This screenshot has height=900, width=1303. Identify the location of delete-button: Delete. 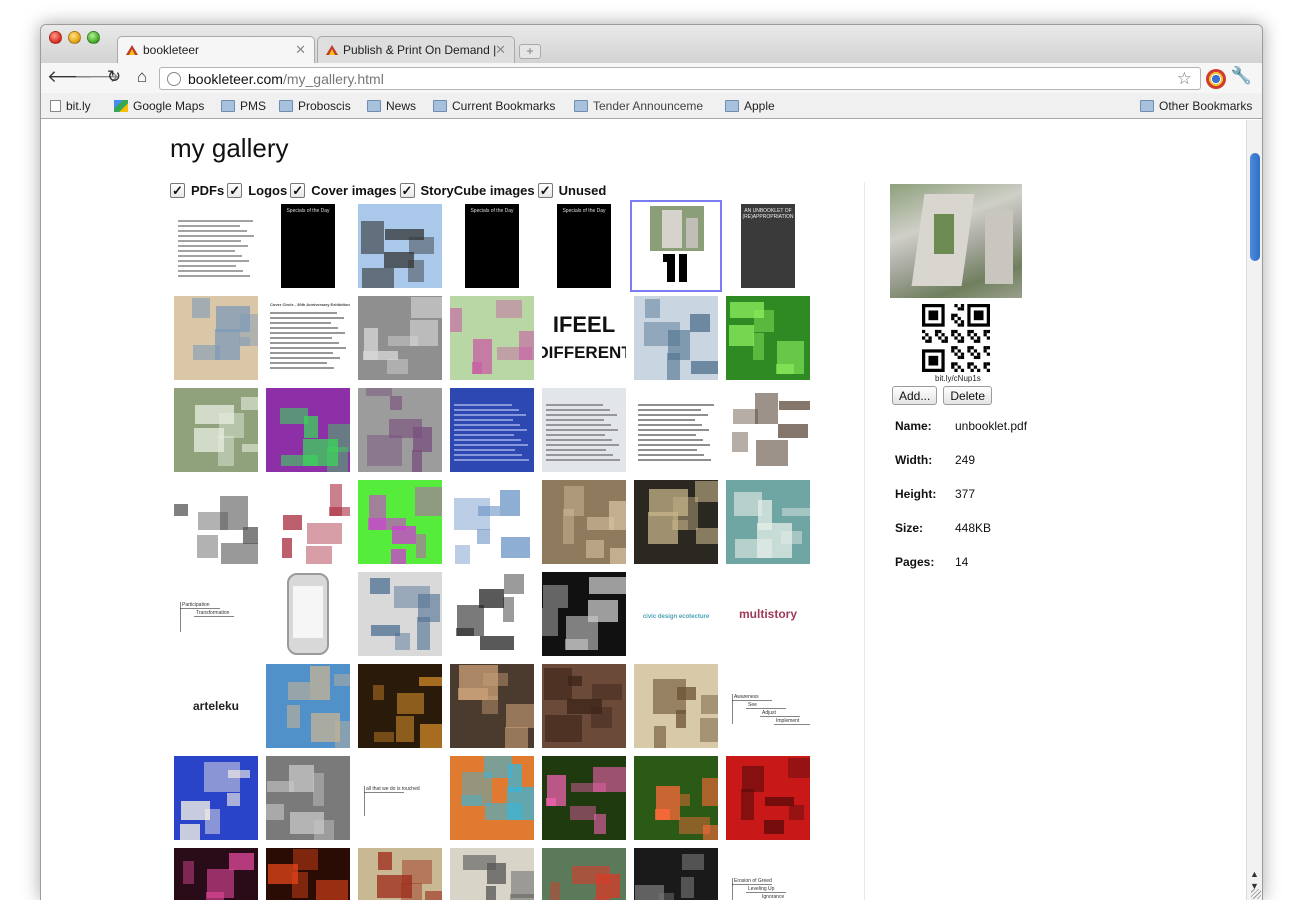
(968, 395).